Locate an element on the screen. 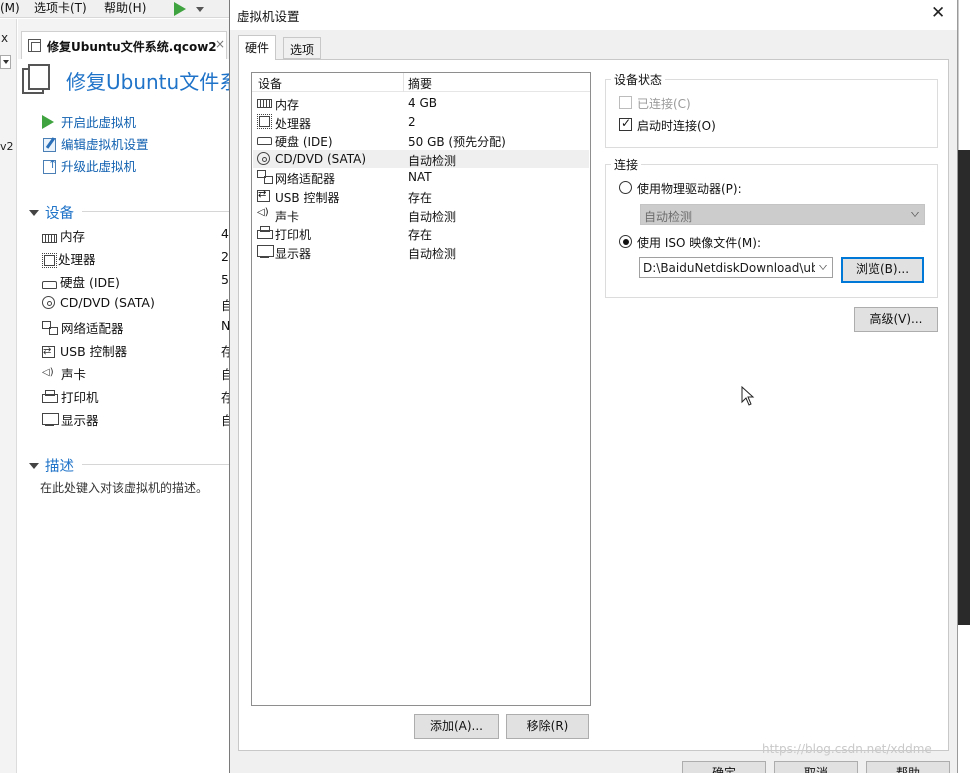 The image size is (970, 773). vm-device-sound: 声卡自 is located at coordinates (135, 374).